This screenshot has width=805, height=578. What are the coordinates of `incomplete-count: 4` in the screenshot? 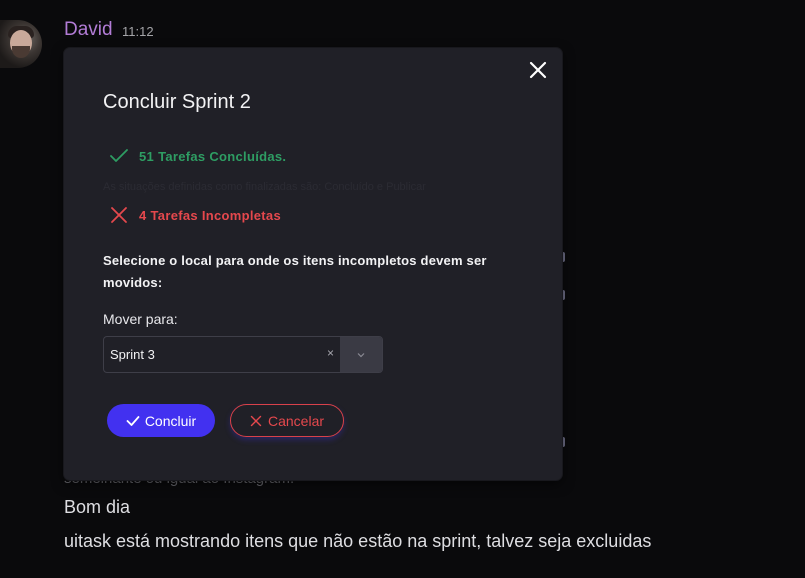 It's located at (143, 215).